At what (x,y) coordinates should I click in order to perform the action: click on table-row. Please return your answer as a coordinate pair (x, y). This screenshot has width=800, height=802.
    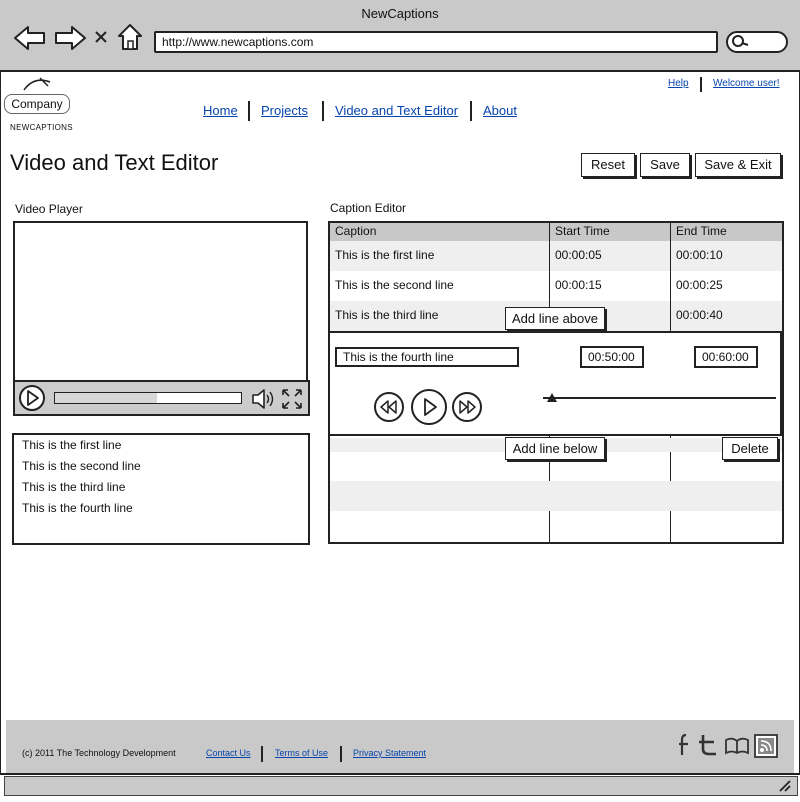
    Looking at the image, I should click on (556, 496).